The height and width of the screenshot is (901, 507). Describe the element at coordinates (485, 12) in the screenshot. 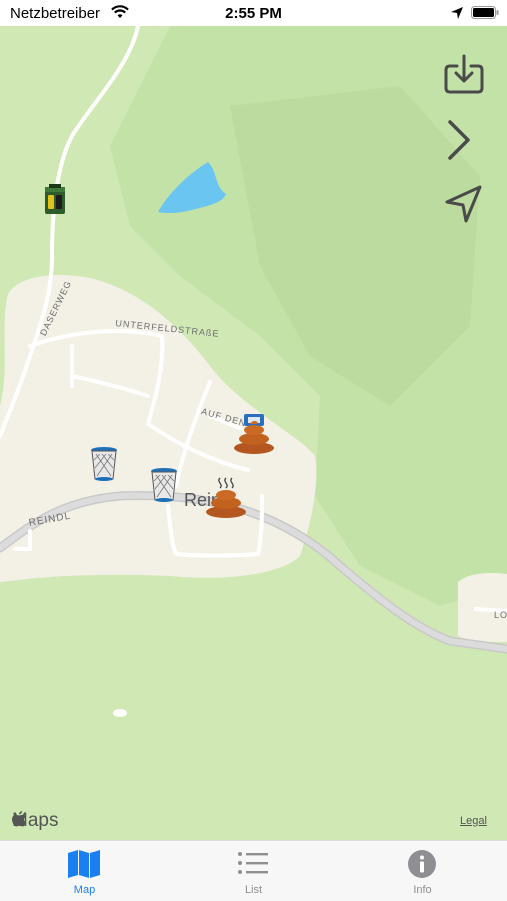

I see `battery-icon` at that location.